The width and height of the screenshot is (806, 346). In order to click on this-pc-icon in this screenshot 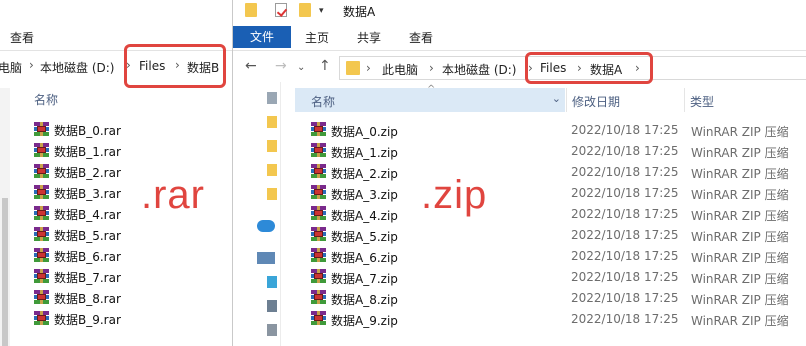, I will do `click(266, 258)`.